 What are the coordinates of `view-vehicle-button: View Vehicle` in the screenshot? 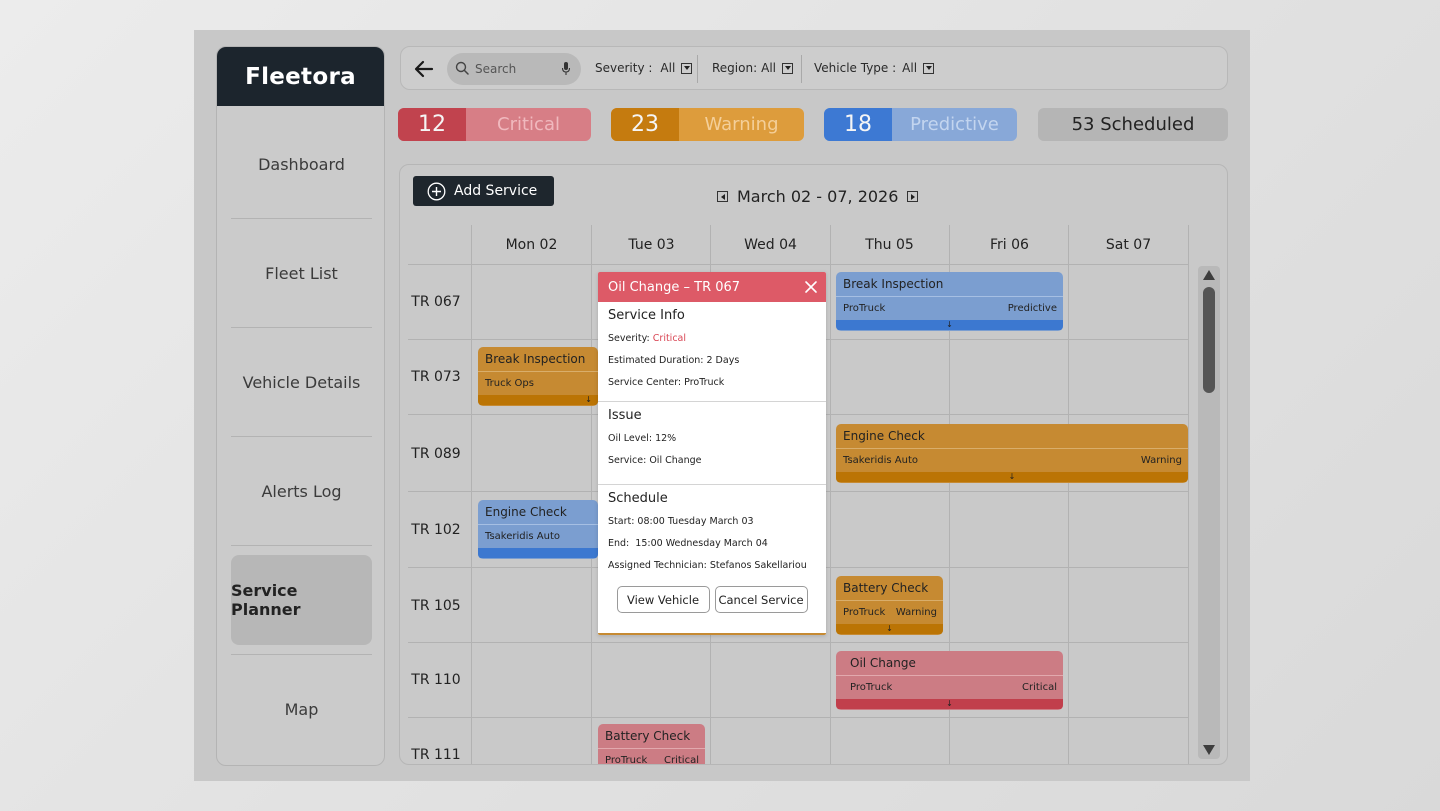 It's located at (663, 599).